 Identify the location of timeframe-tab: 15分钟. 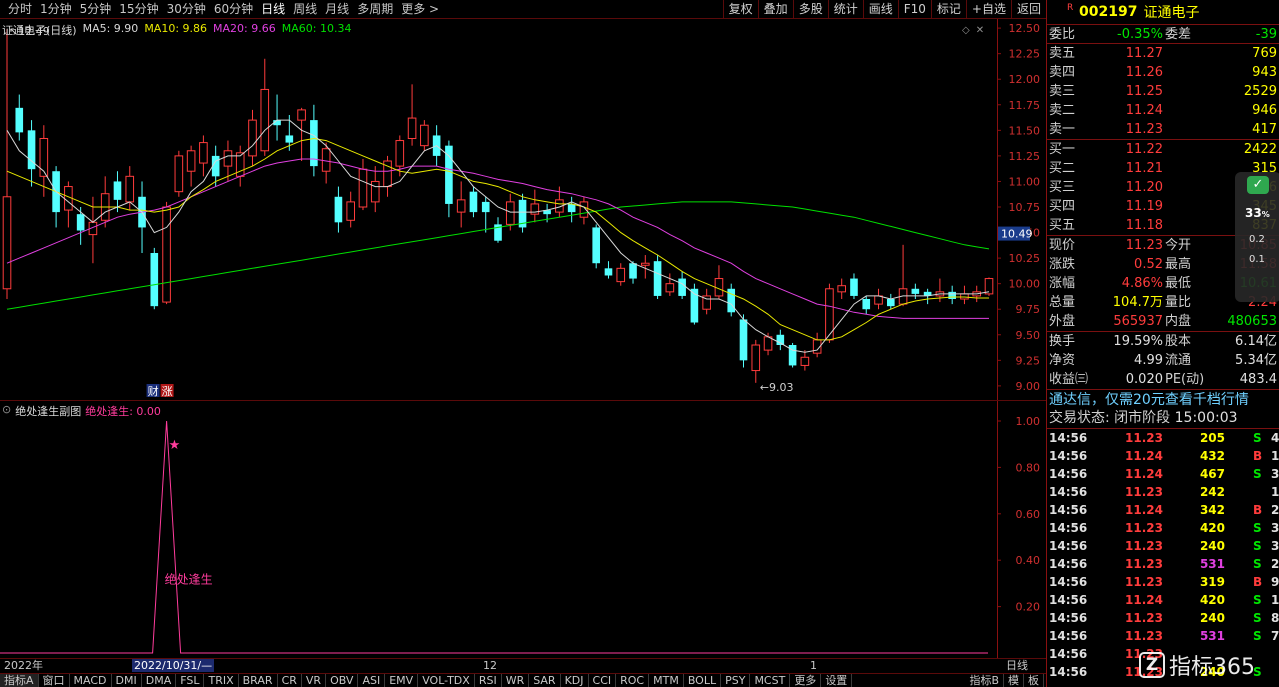
(138, 9).